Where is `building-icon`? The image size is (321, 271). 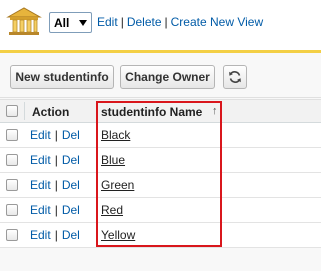 building-icon is located at coordinates (24, 21).